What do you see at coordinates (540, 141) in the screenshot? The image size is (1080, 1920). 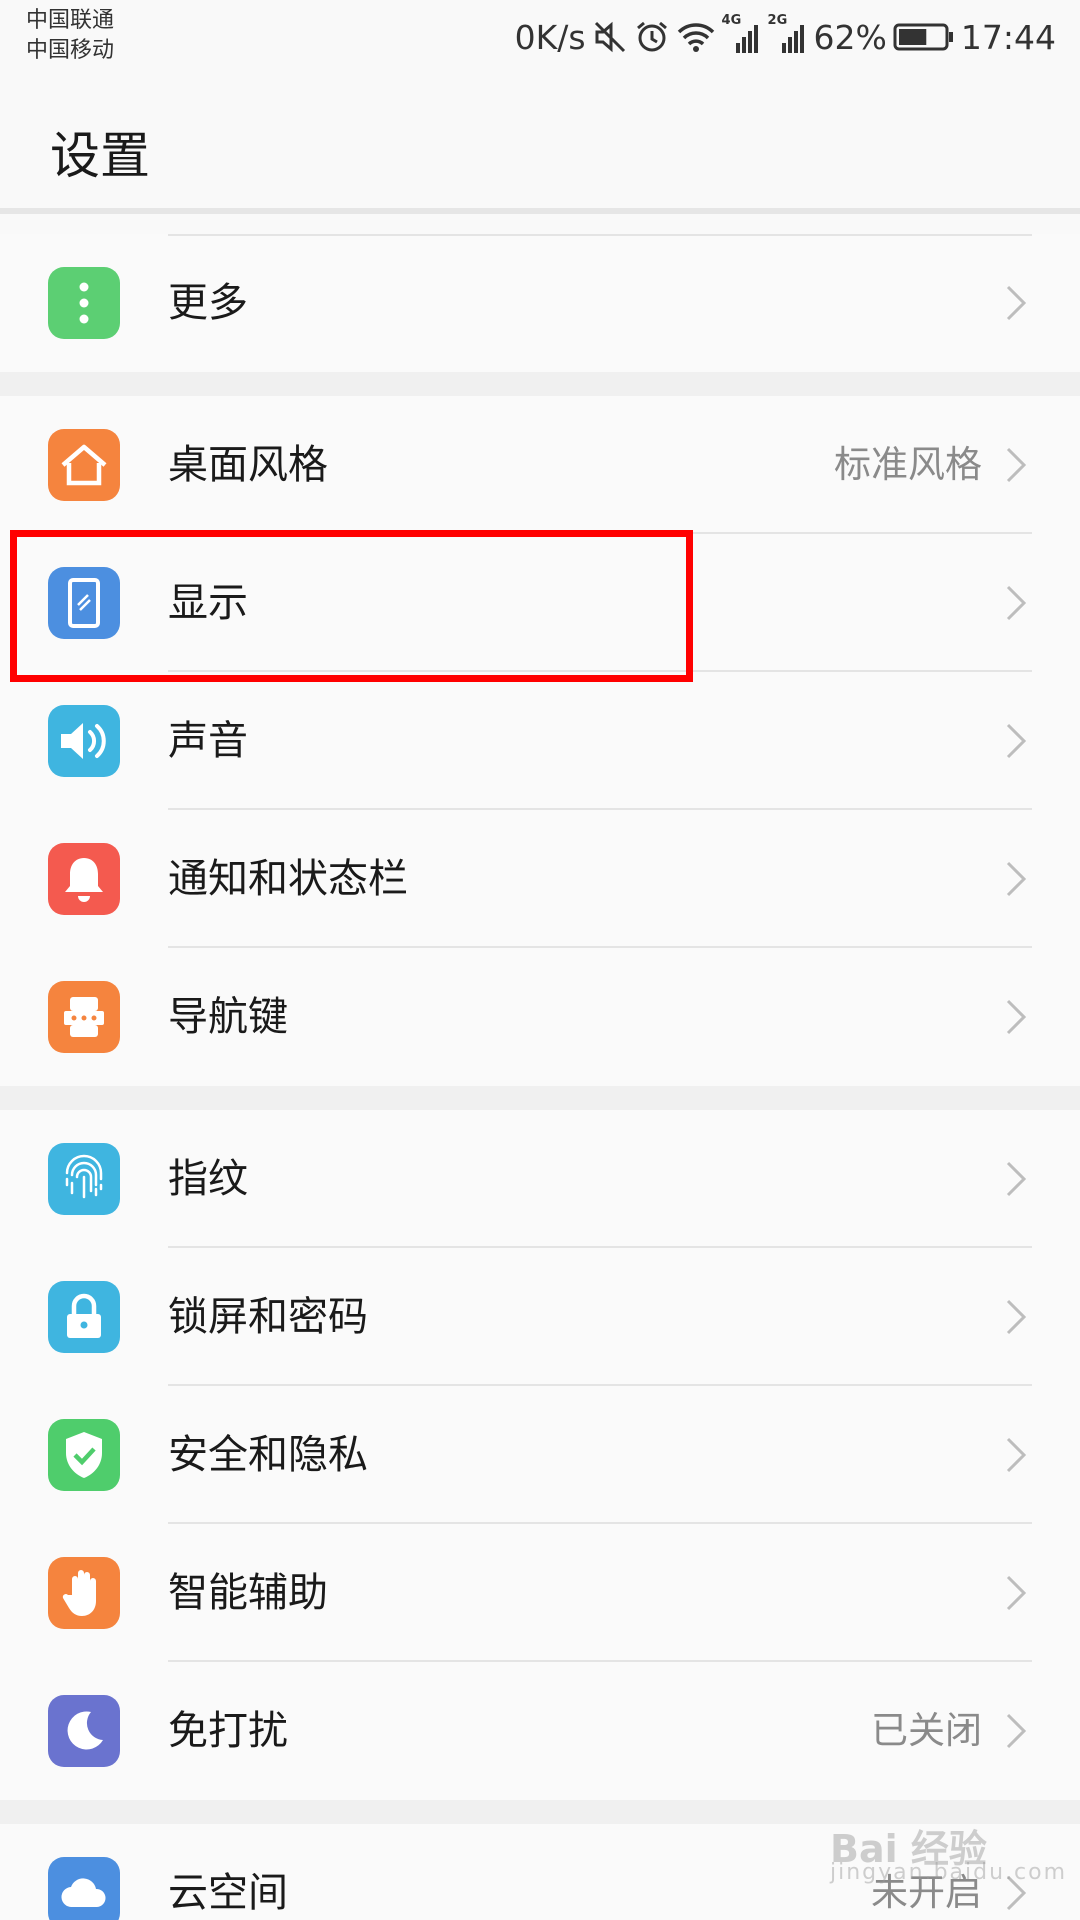 I see `header: 设置` at bounding box center [540, 141].